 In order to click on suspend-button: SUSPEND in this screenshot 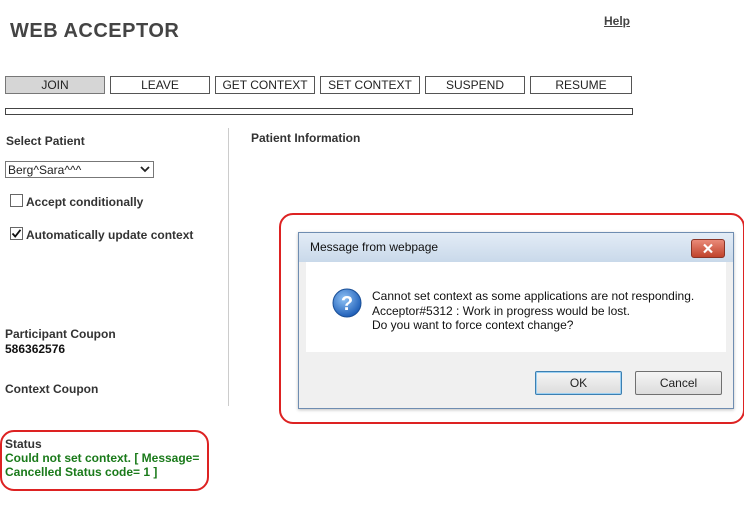, I will do `click(475, 85)`.